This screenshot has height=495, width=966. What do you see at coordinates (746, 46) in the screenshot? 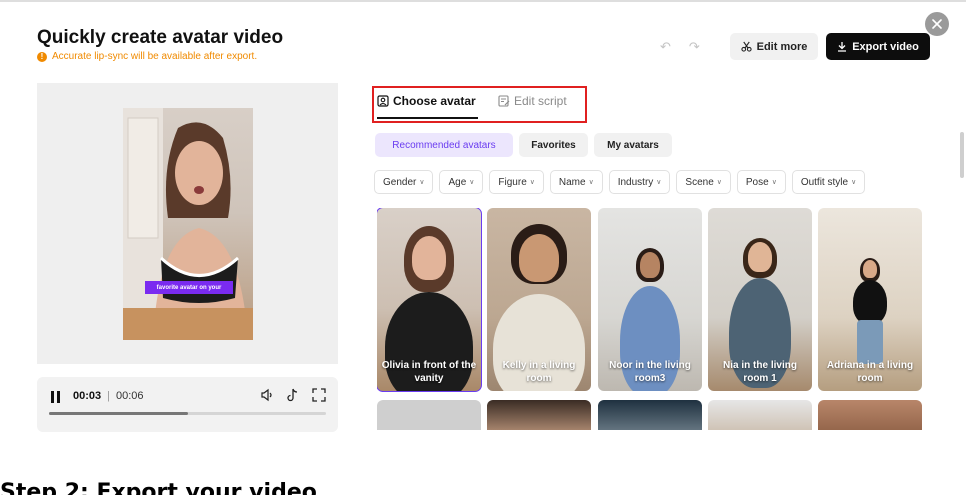
I see `scissors-icon` at bounding box center [746, 46].